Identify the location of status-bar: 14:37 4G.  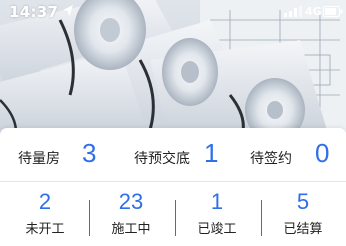
(173, 13).